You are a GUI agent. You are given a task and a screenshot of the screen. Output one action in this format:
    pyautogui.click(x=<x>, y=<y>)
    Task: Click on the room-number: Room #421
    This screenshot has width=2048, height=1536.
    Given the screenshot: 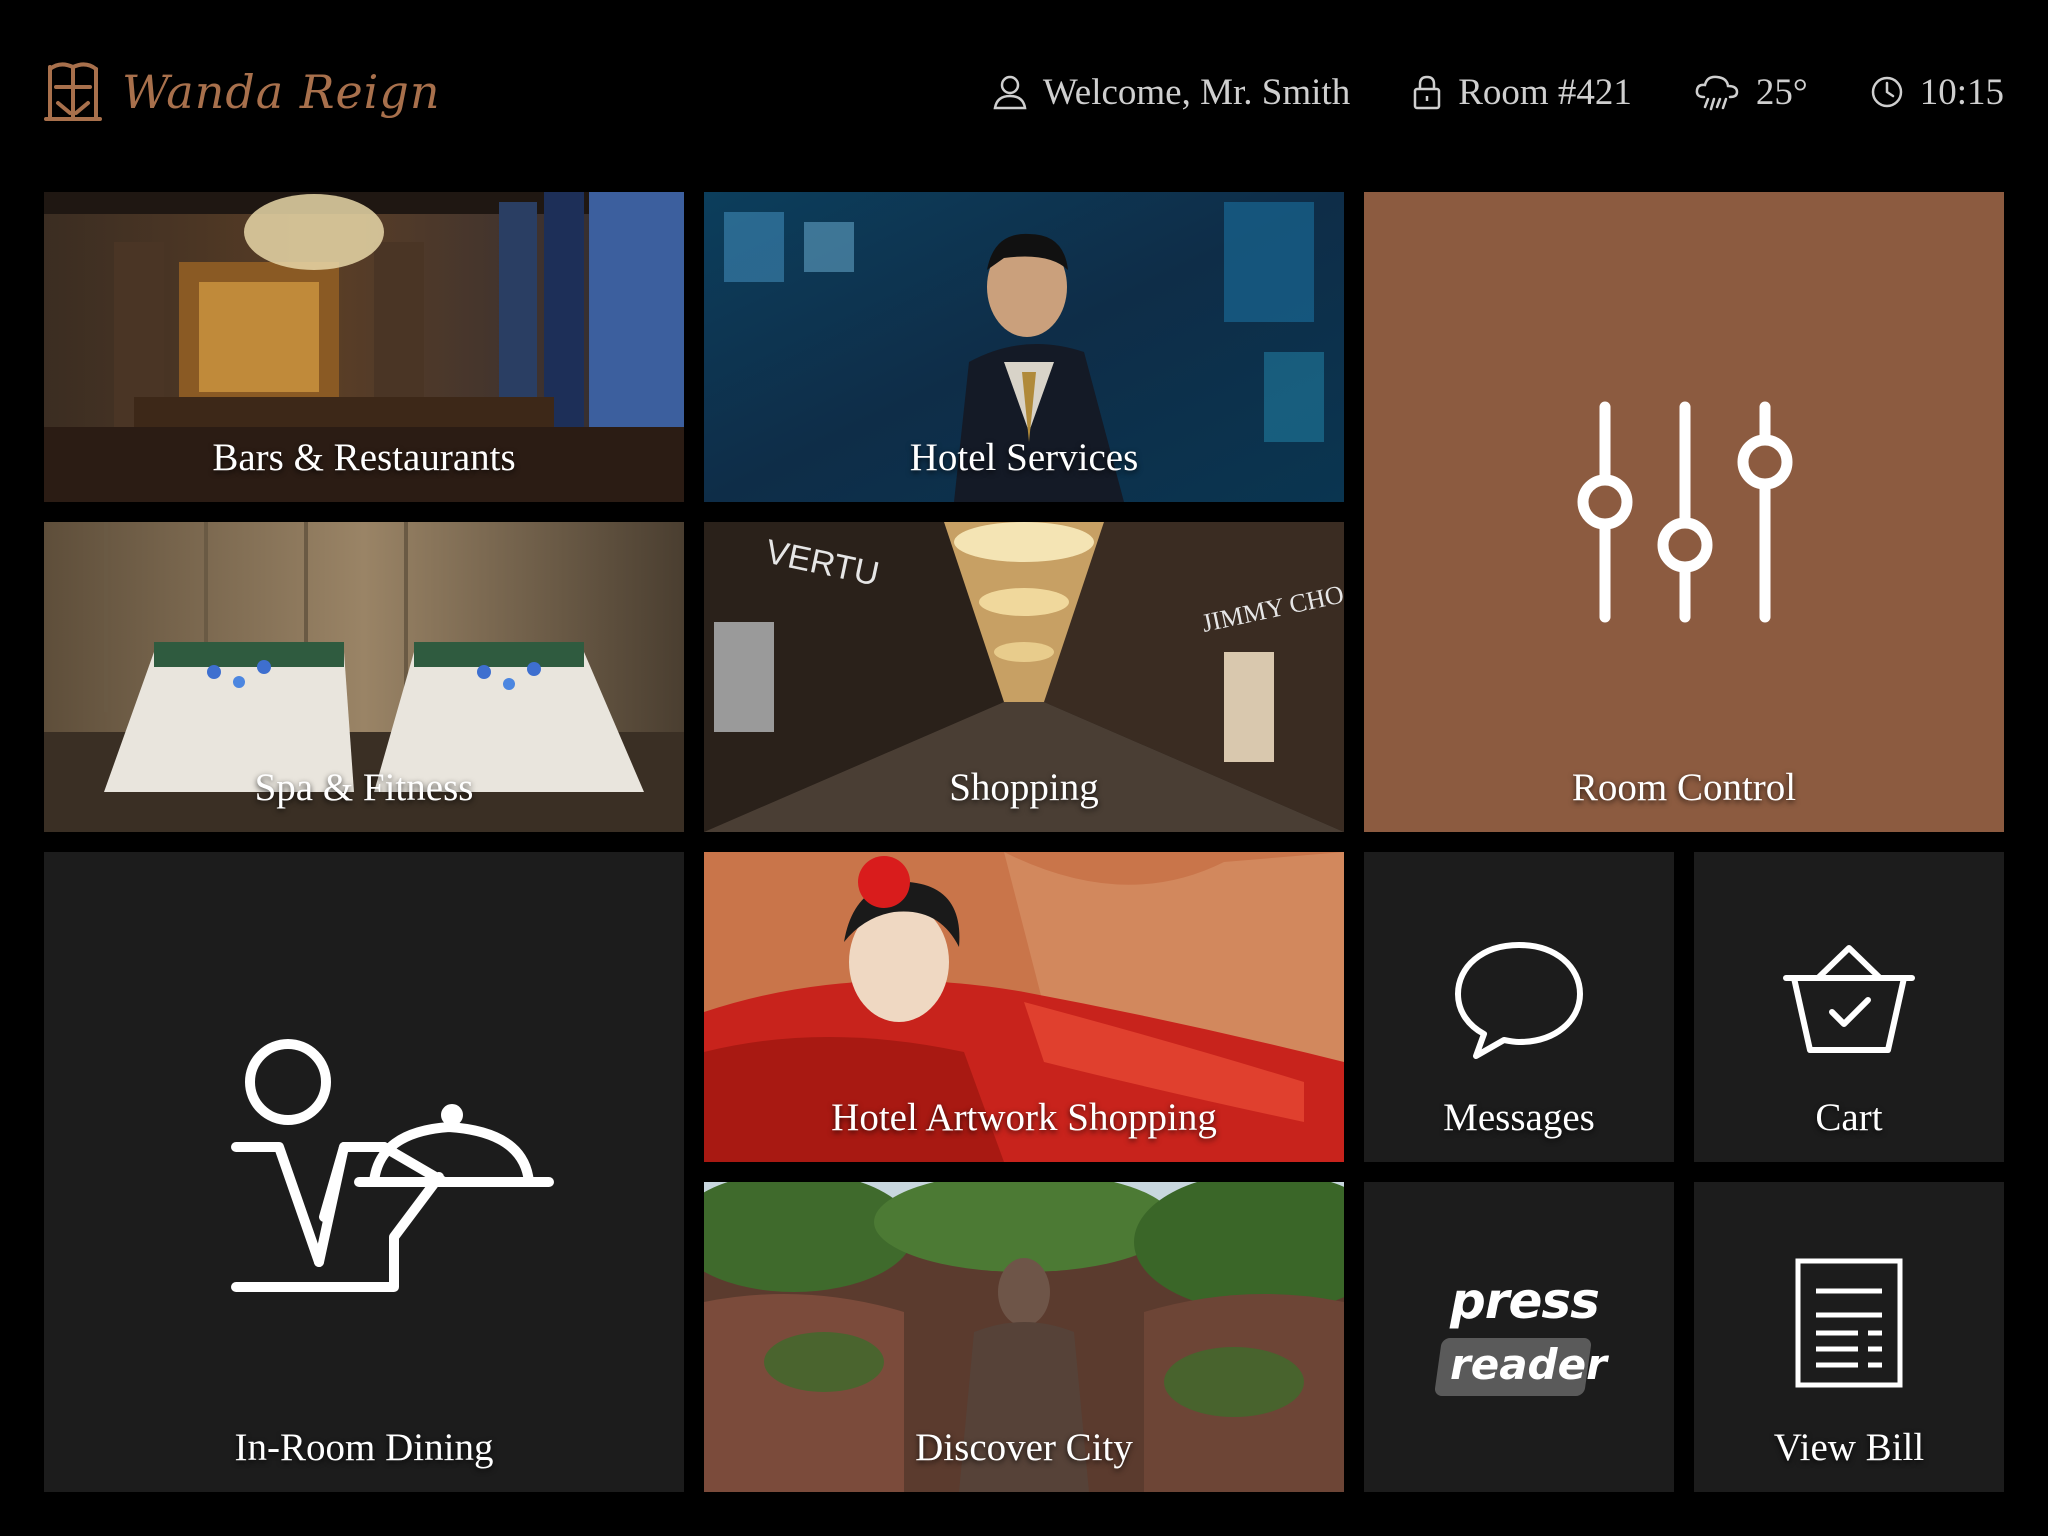 What is the action you would take?
    pyautogui.click(x=1522, y=92)
    